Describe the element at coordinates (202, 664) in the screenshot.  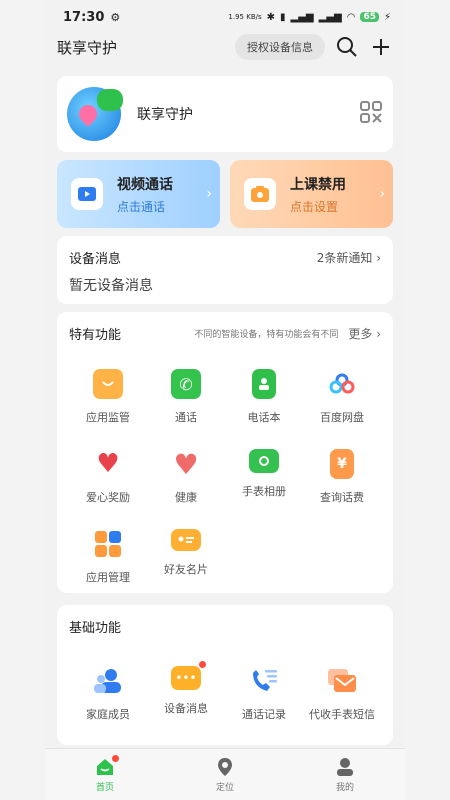
I see `new-badge` at that location.